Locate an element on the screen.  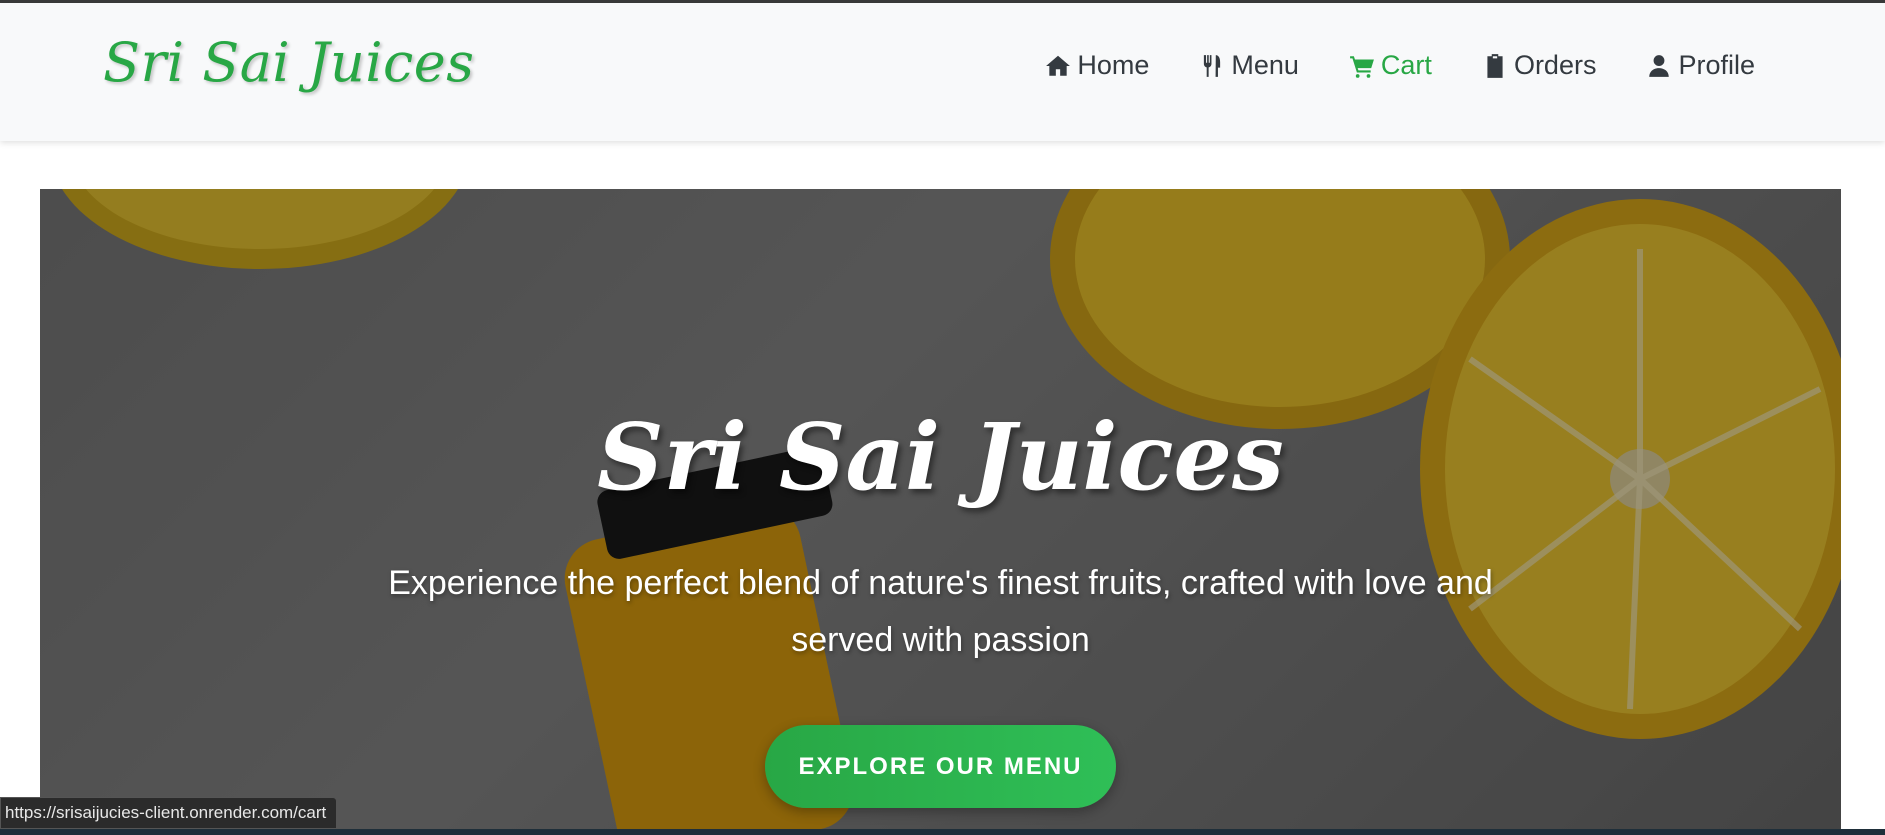
nav-cart: Cart is located at coordinates (1390, 65).